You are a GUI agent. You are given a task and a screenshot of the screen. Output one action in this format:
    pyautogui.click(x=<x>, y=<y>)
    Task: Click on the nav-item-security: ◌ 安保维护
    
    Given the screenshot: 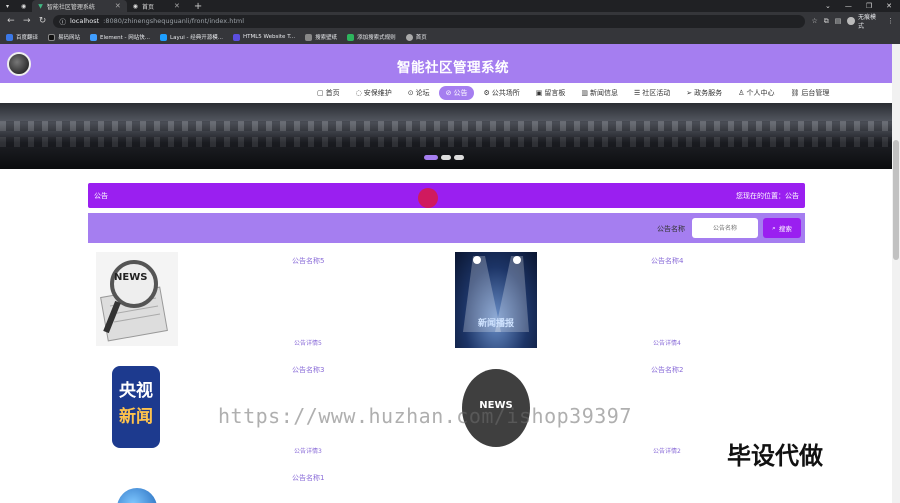 What is the action you would take?
    pyautogui.click(x=374, y=93)
    